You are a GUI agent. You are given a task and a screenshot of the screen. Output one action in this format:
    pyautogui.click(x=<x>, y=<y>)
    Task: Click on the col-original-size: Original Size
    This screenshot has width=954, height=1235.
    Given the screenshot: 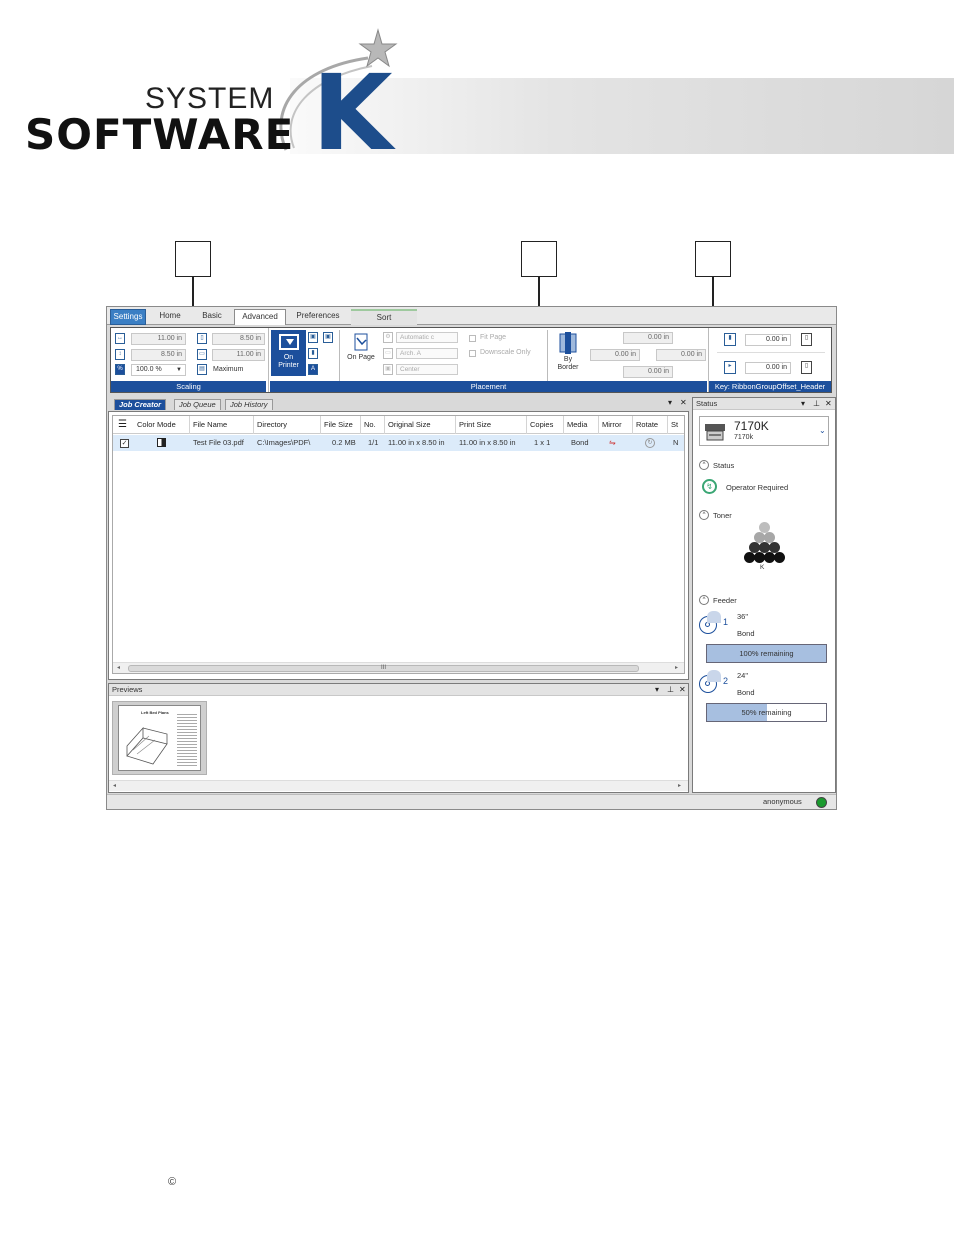 What is the action you would take?
    pyautogui.click(x=420, y=425)
    